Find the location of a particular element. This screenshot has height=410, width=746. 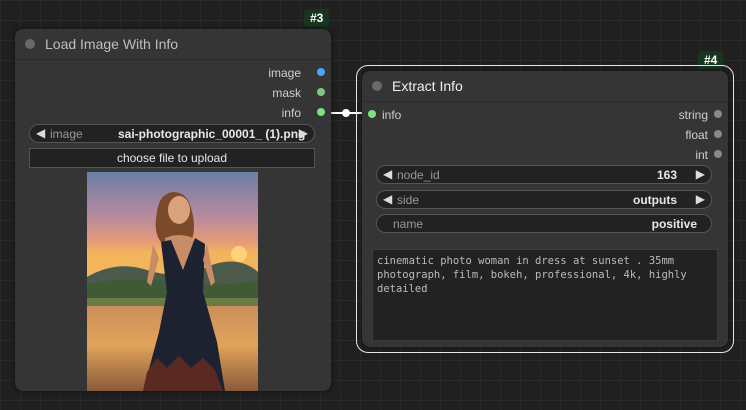

node-header: Load Image With Info is located at coordinates (173, 44).